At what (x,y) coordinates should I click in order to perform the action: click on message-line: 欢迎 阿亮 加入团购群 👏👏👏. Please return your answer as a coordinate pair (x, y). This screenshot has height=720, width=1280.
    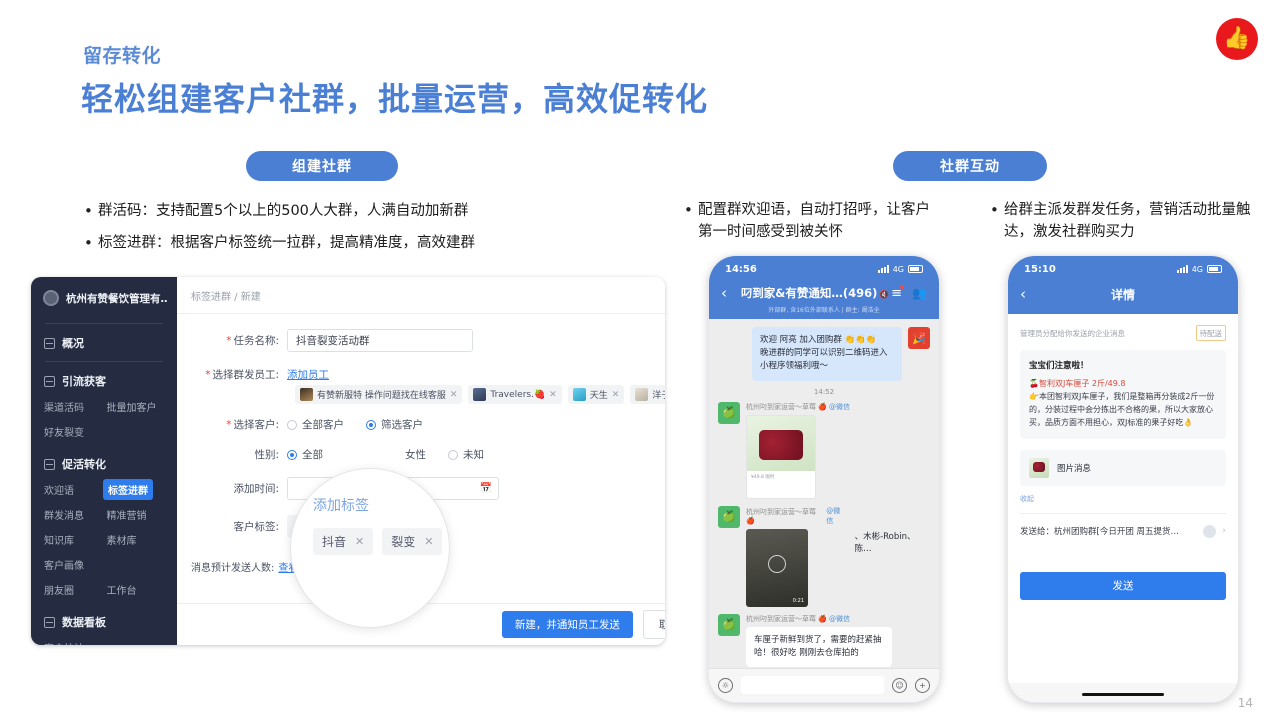
    Looking at the image, I should click on (818, 340).